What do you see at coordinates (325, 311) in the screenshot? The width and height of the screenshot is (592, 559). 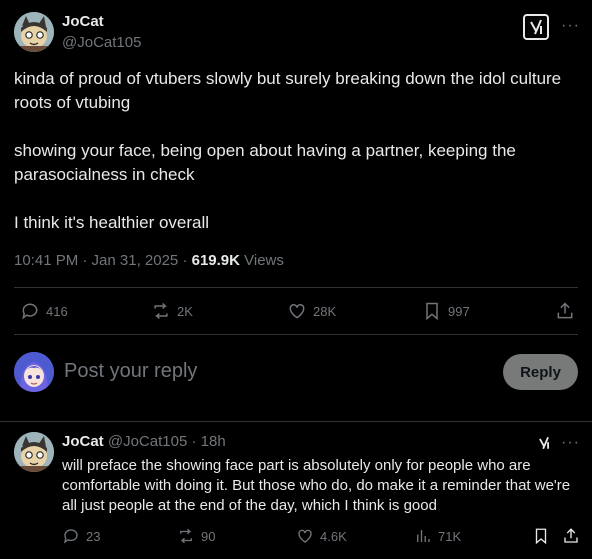 I see `like-count: 28K` at bounding box center [325, 311].